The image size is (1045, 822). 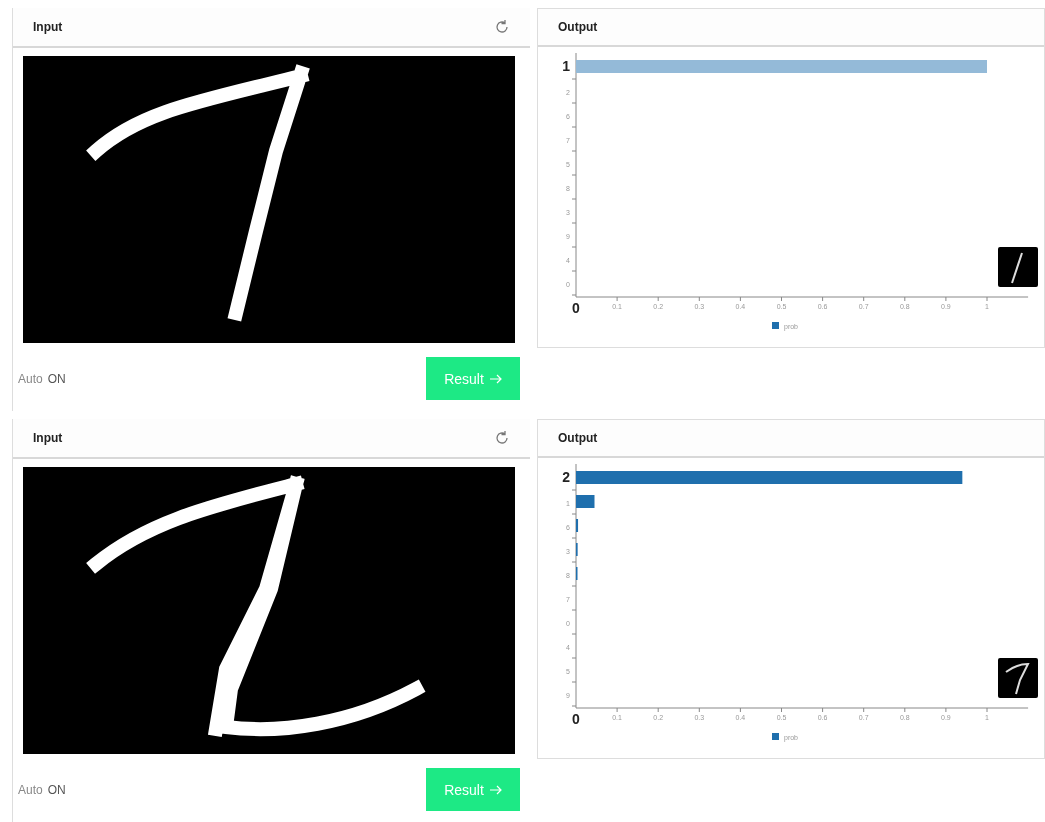 I want to click on axis-label: 1, so click(x=566, y=66).